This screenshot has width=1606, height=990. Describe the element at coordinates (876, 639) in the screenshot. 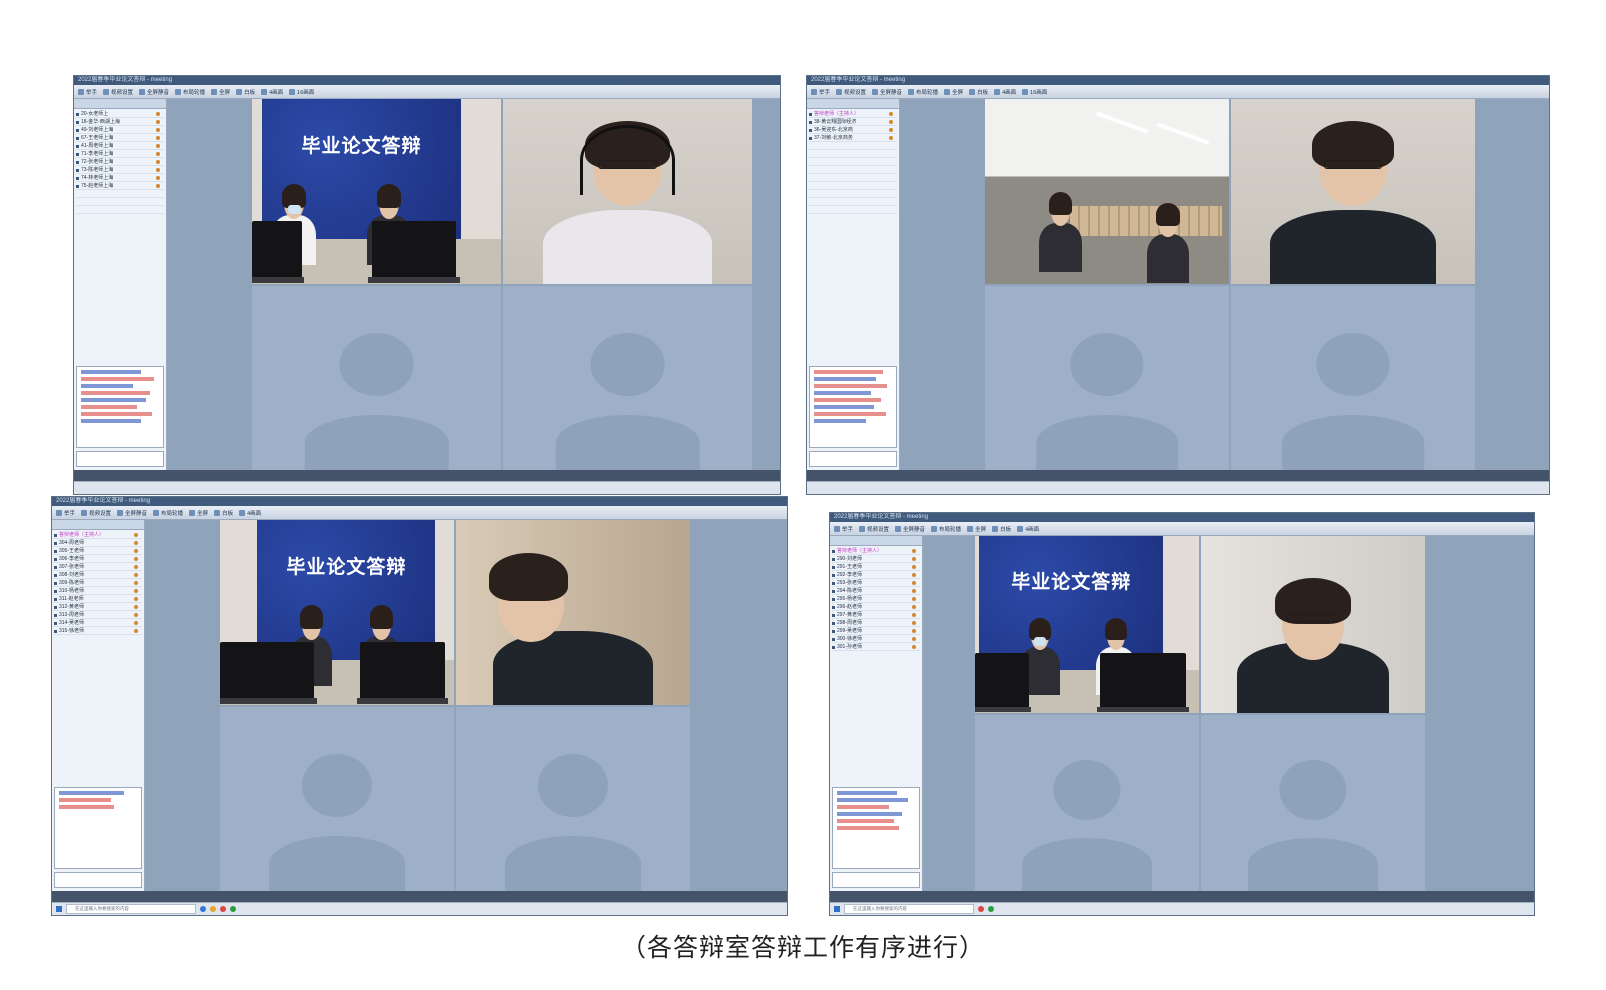

I see `user-row: 300-徐老师` at that location.